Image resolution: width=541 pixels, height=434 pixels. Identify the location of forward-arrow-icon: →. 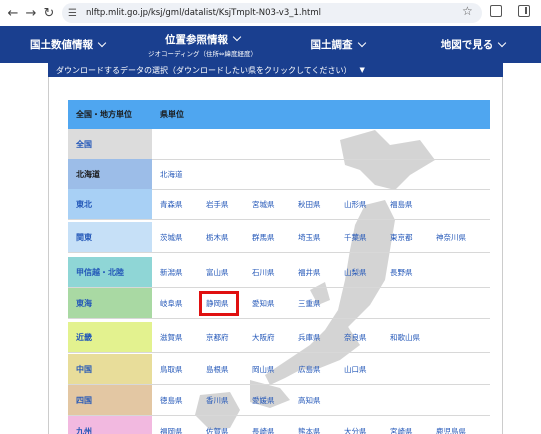
(31, 13).